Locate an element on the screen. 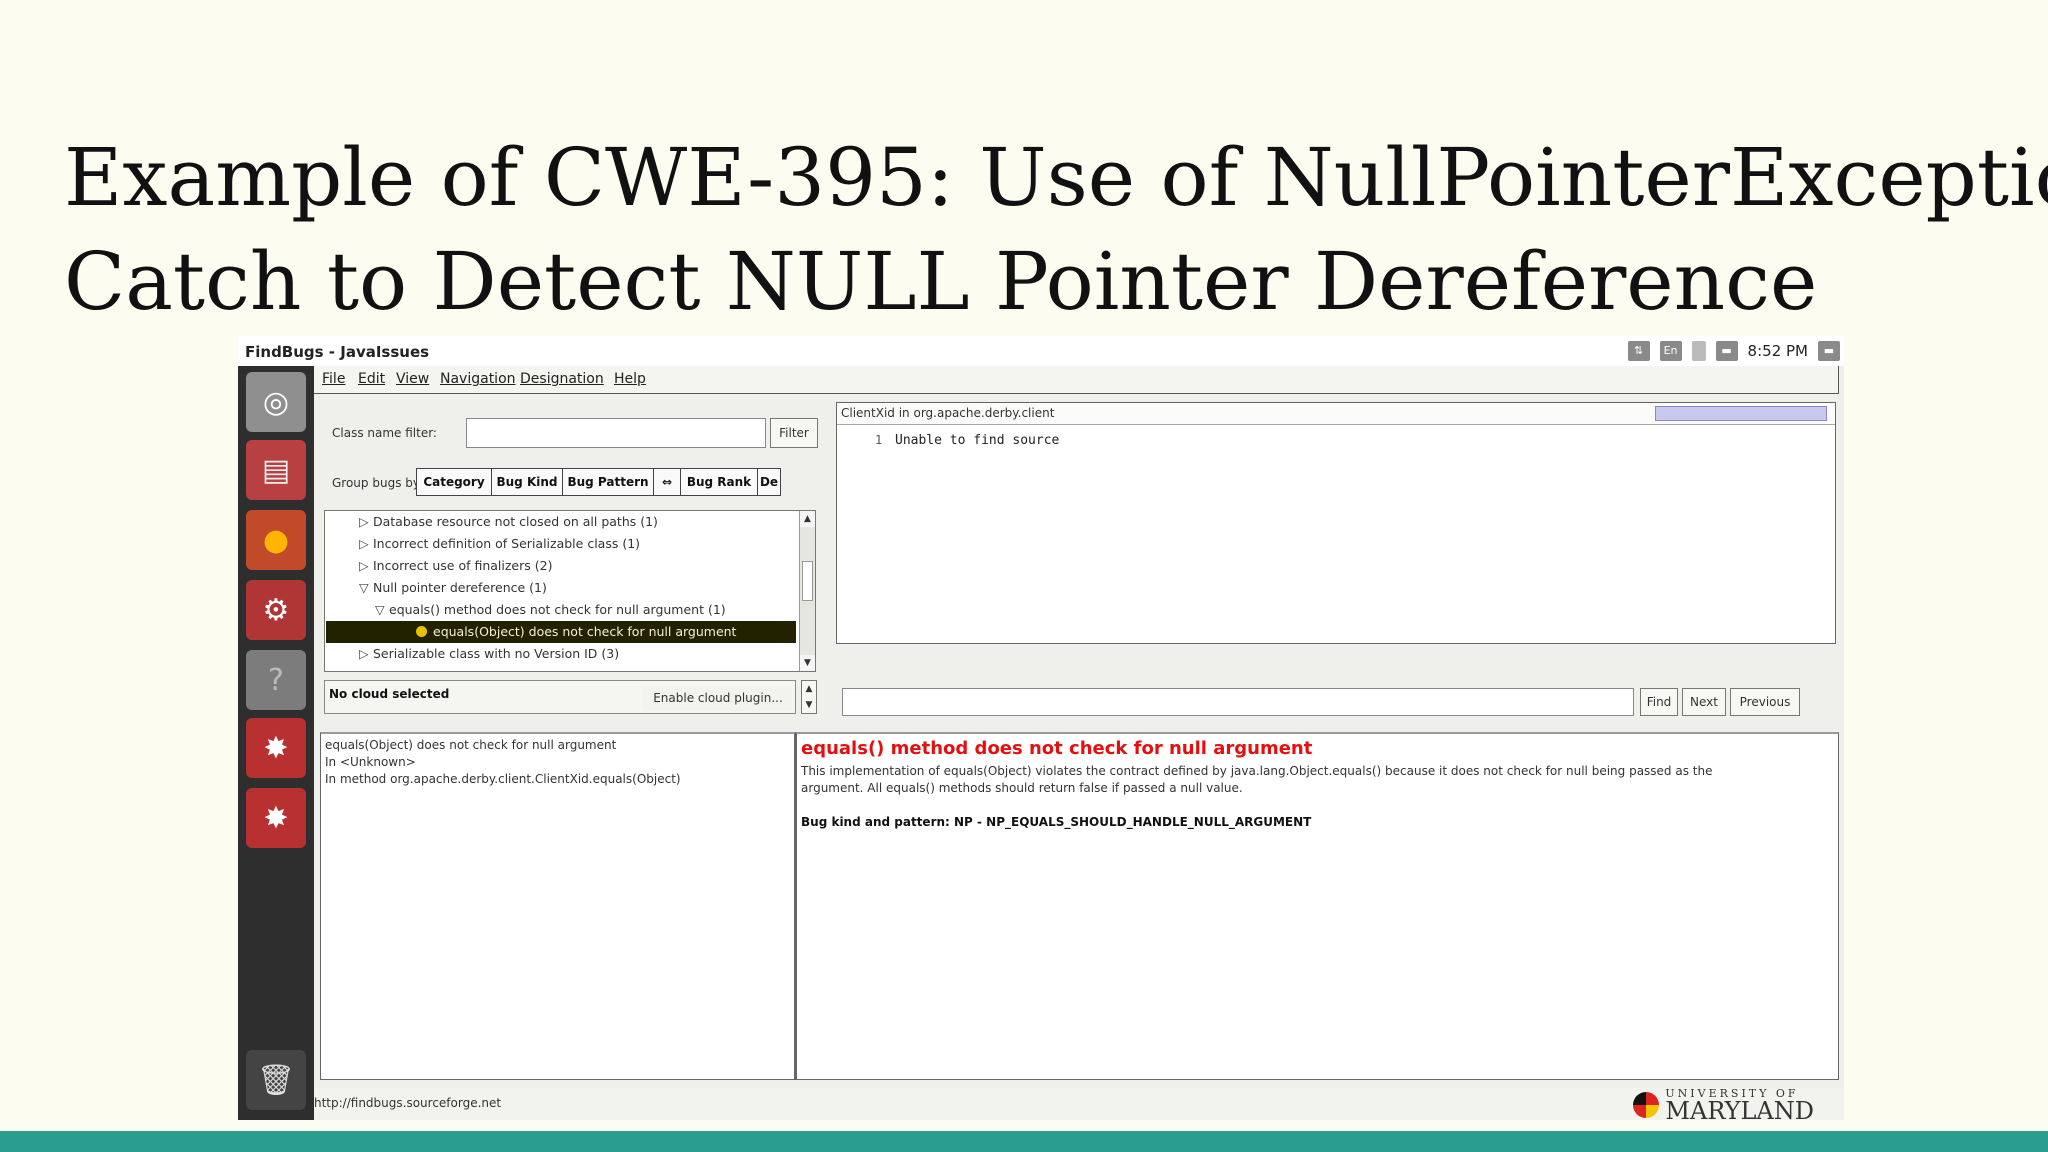 The width and height of the screenshot is (2048, 1152). find-button: Find is located at coordinates (1659, 702).